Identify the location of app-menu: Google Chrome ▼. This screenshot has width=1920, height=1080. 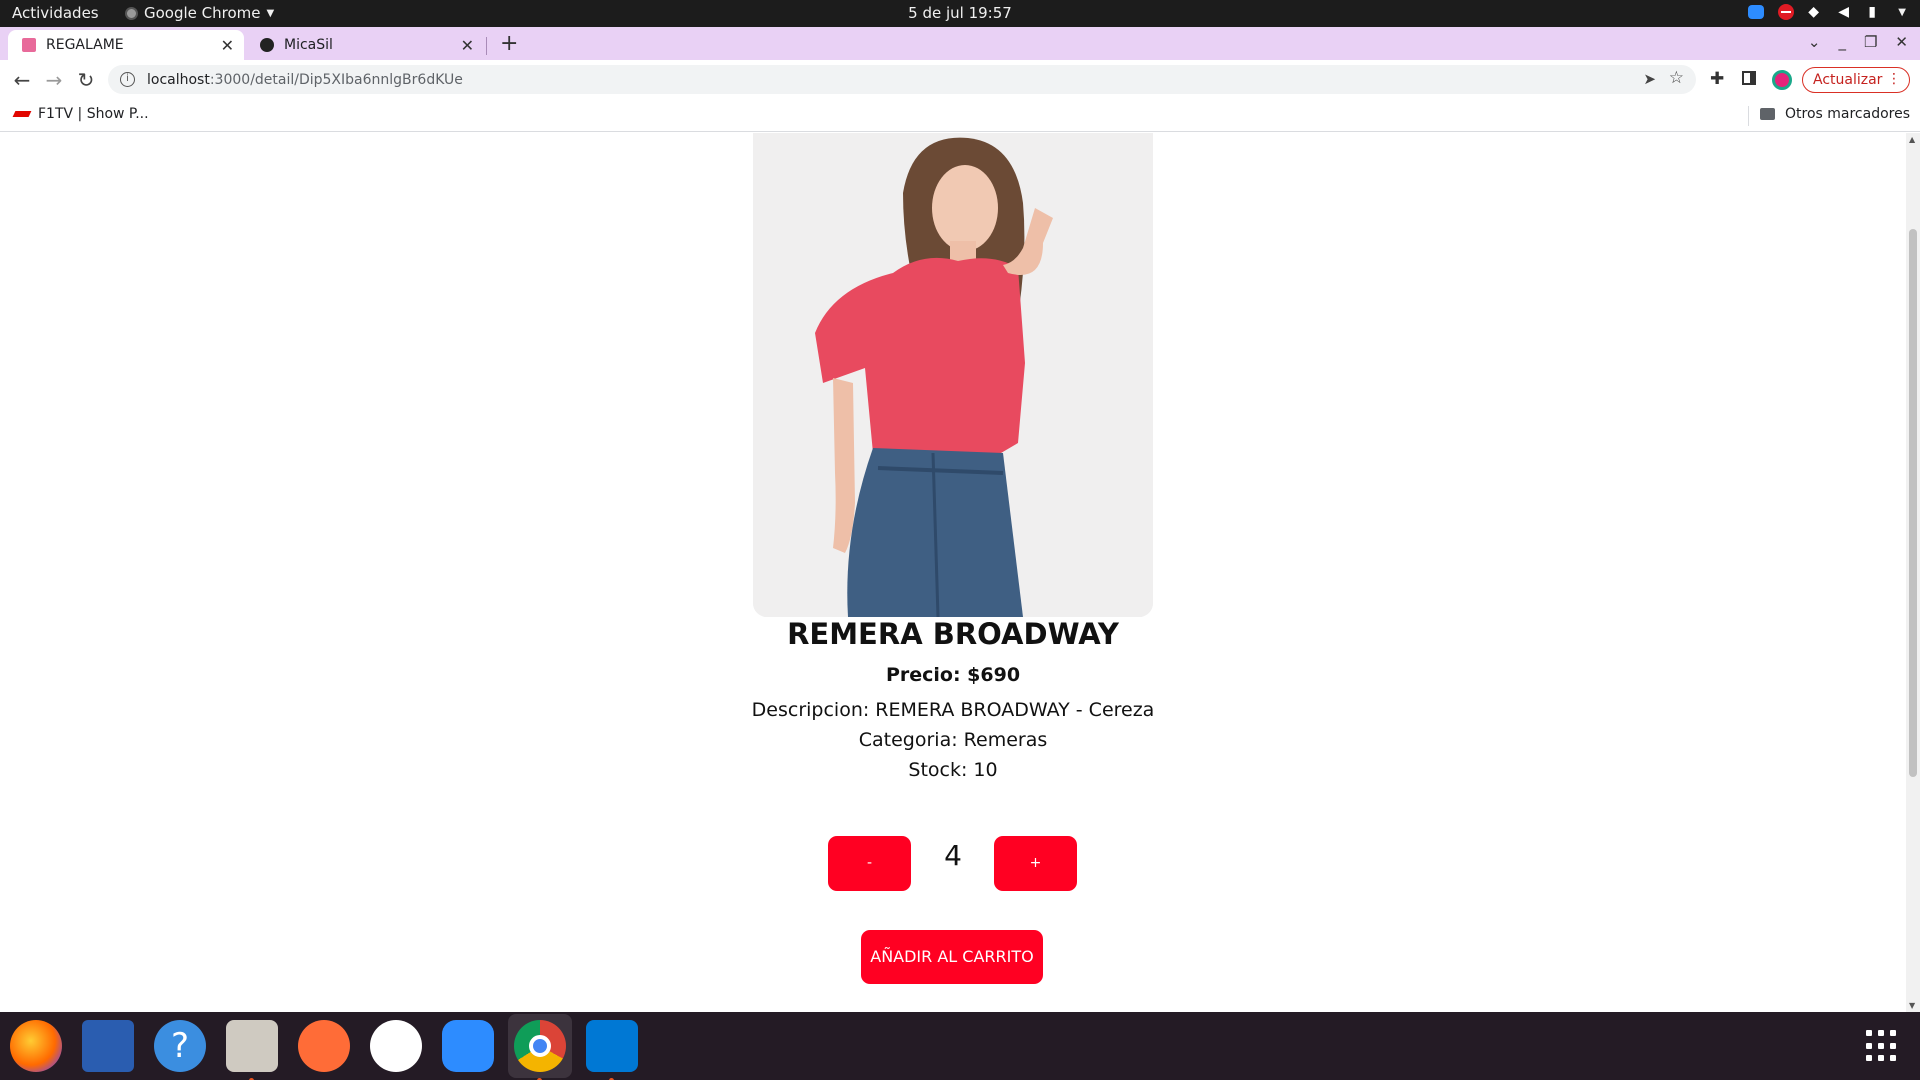
(199, 13).